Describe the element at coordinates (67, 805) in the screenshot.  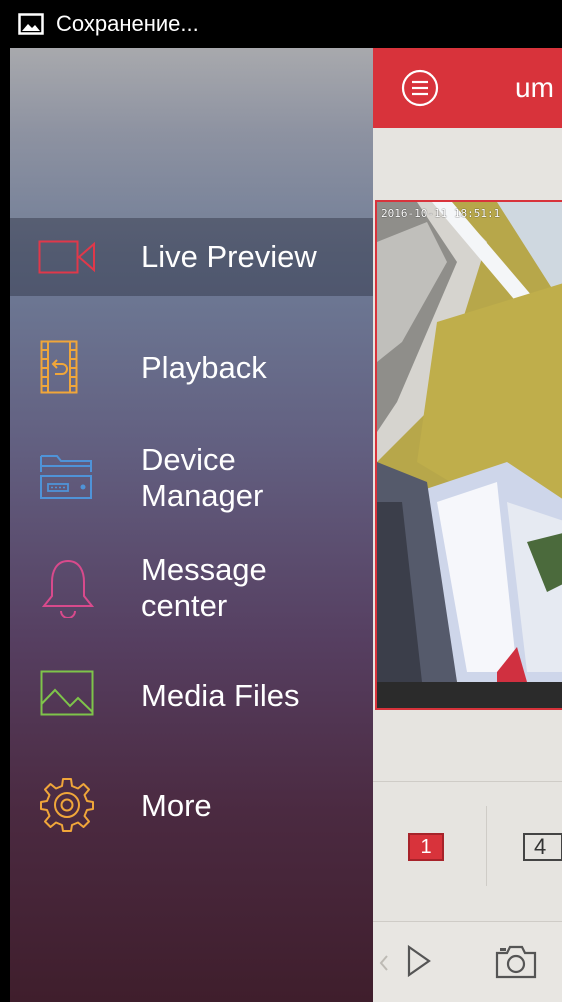
I see `gear-icon` at that location.